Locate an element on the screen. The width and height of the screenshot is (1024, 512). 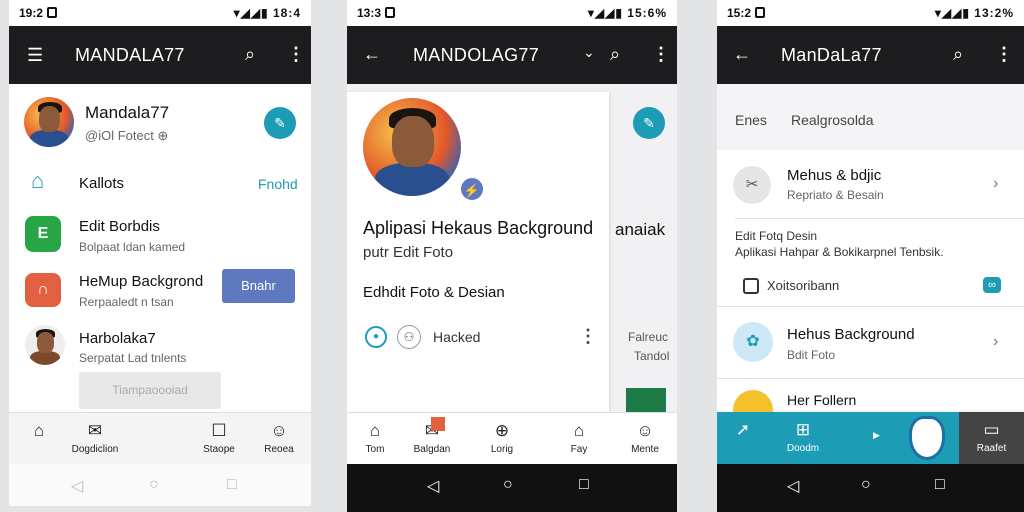
row-contact-sub: Serpatat Lad tnlents is located at coordinates (133, 358).